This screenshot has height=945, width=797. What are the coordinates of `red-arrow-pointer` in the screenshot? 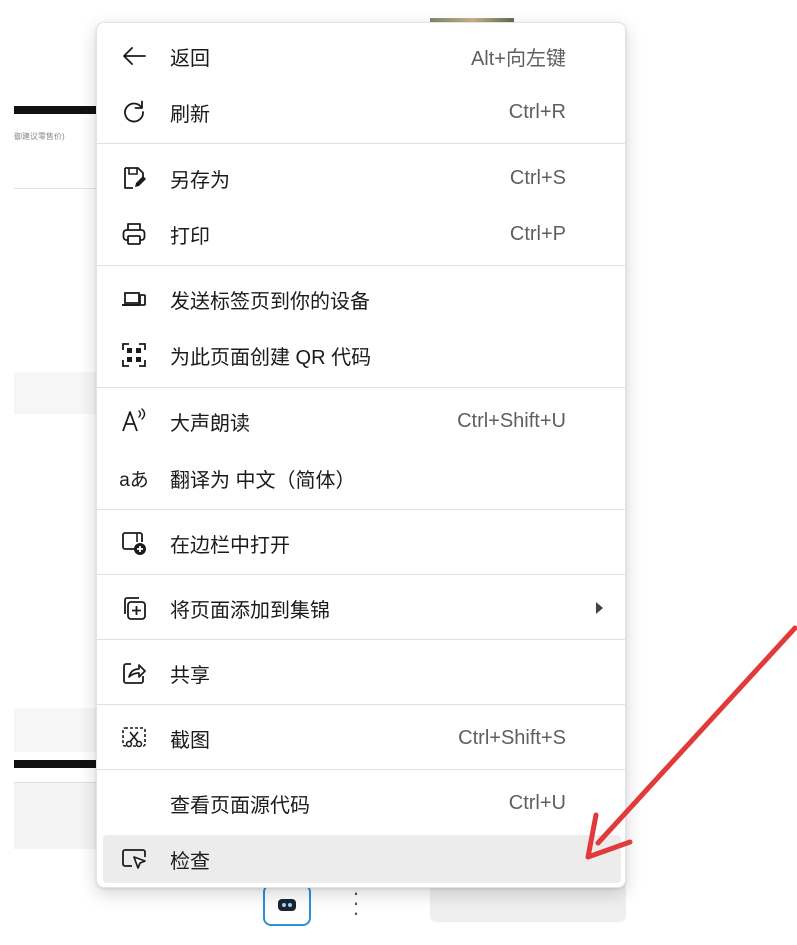 It's located at (691, 742).